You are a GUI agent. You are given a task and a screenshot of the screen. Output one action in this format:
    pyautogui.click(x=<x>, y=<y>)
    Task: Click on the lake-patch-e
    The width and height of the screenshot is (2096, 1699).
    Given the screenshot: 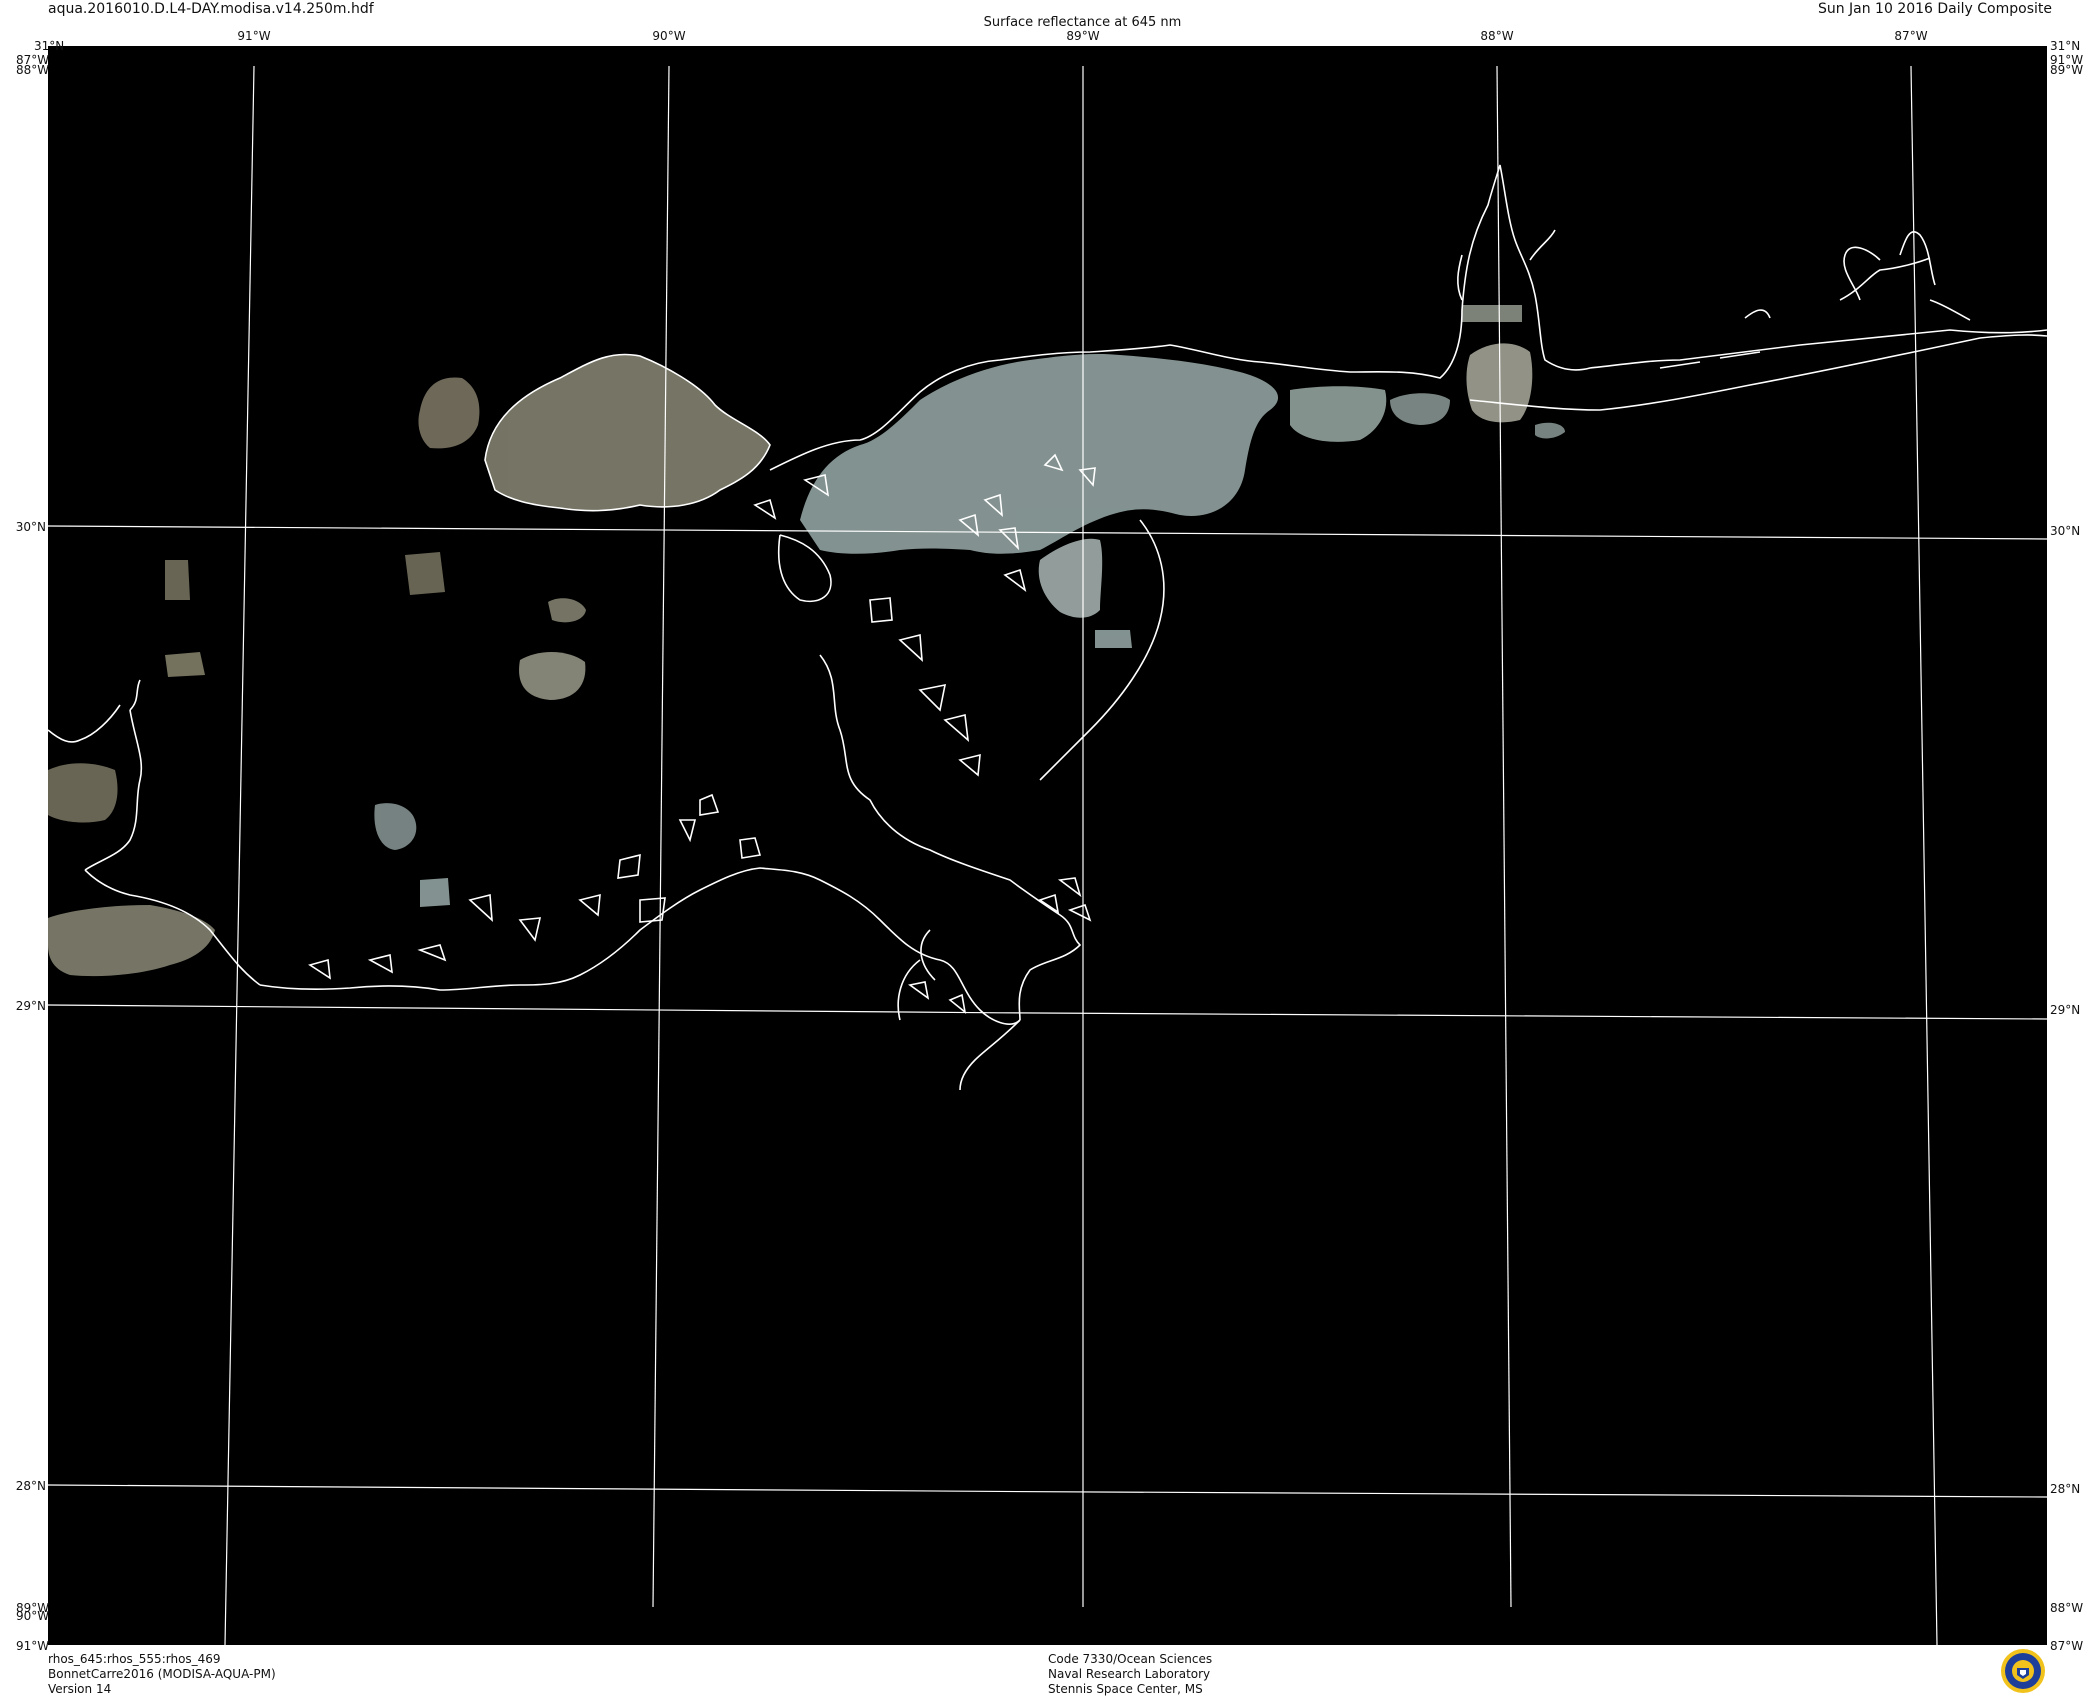 What is the action you would take?
    pyautogui.click(x=425, y=573)
    